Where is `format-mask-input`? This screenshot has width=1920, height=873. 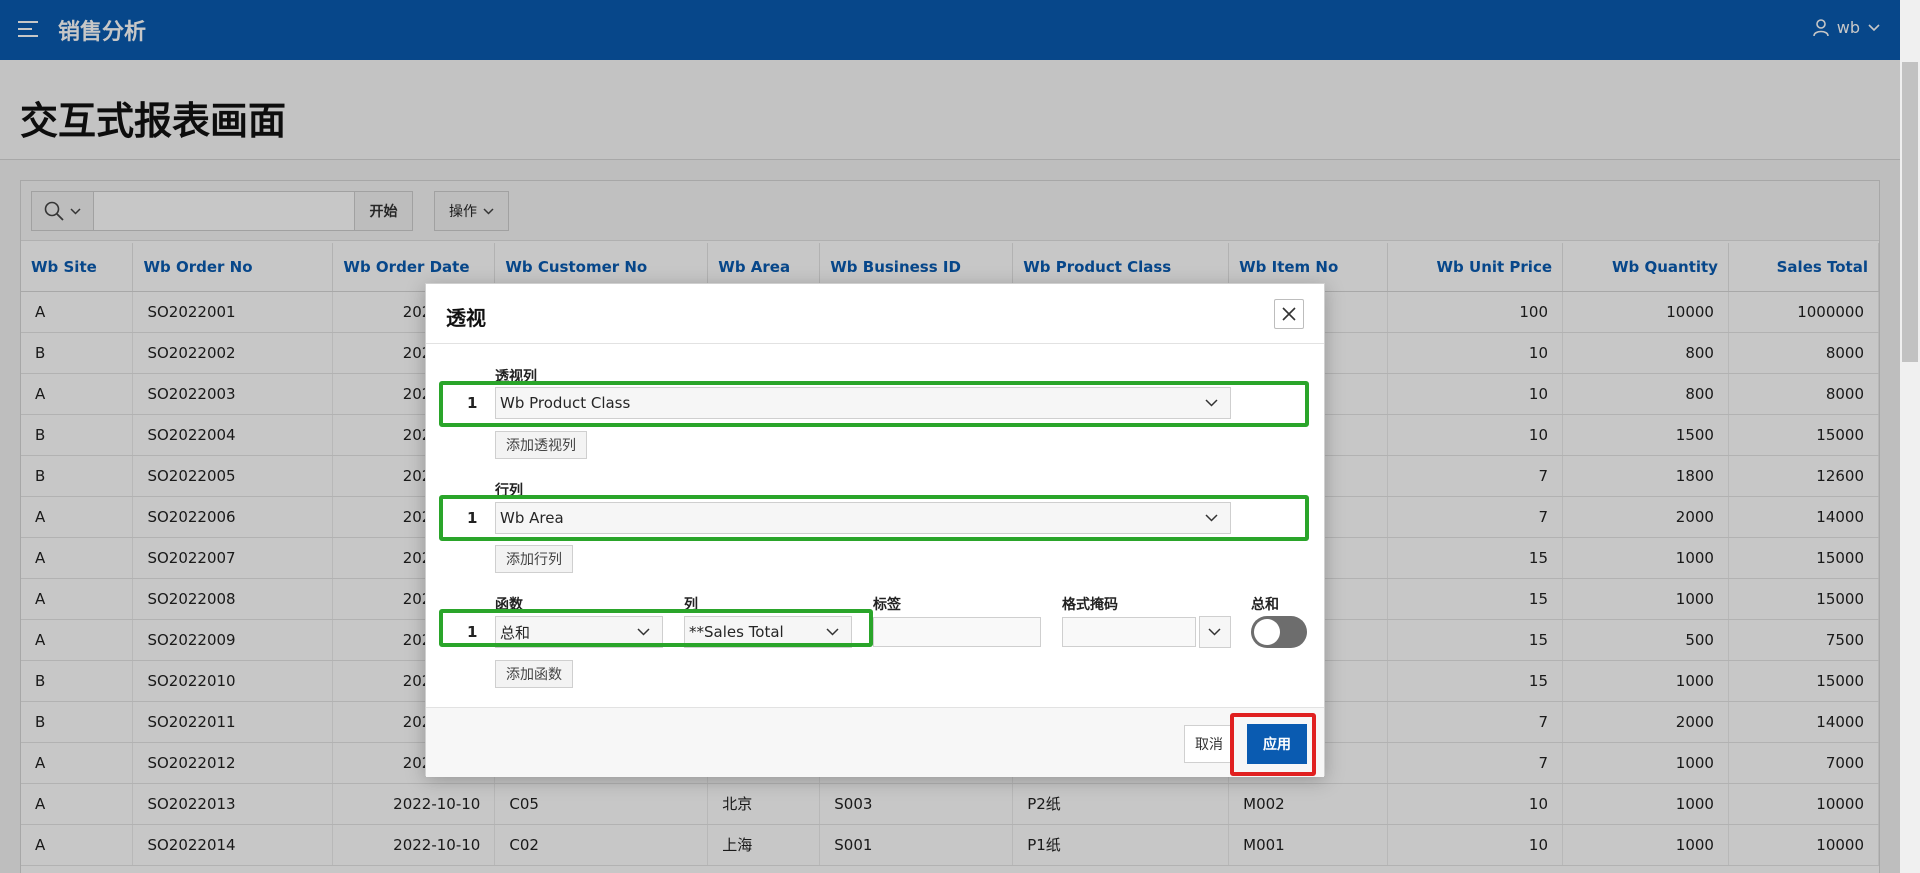
format-mask-input is located at coordinates (1129, 632).